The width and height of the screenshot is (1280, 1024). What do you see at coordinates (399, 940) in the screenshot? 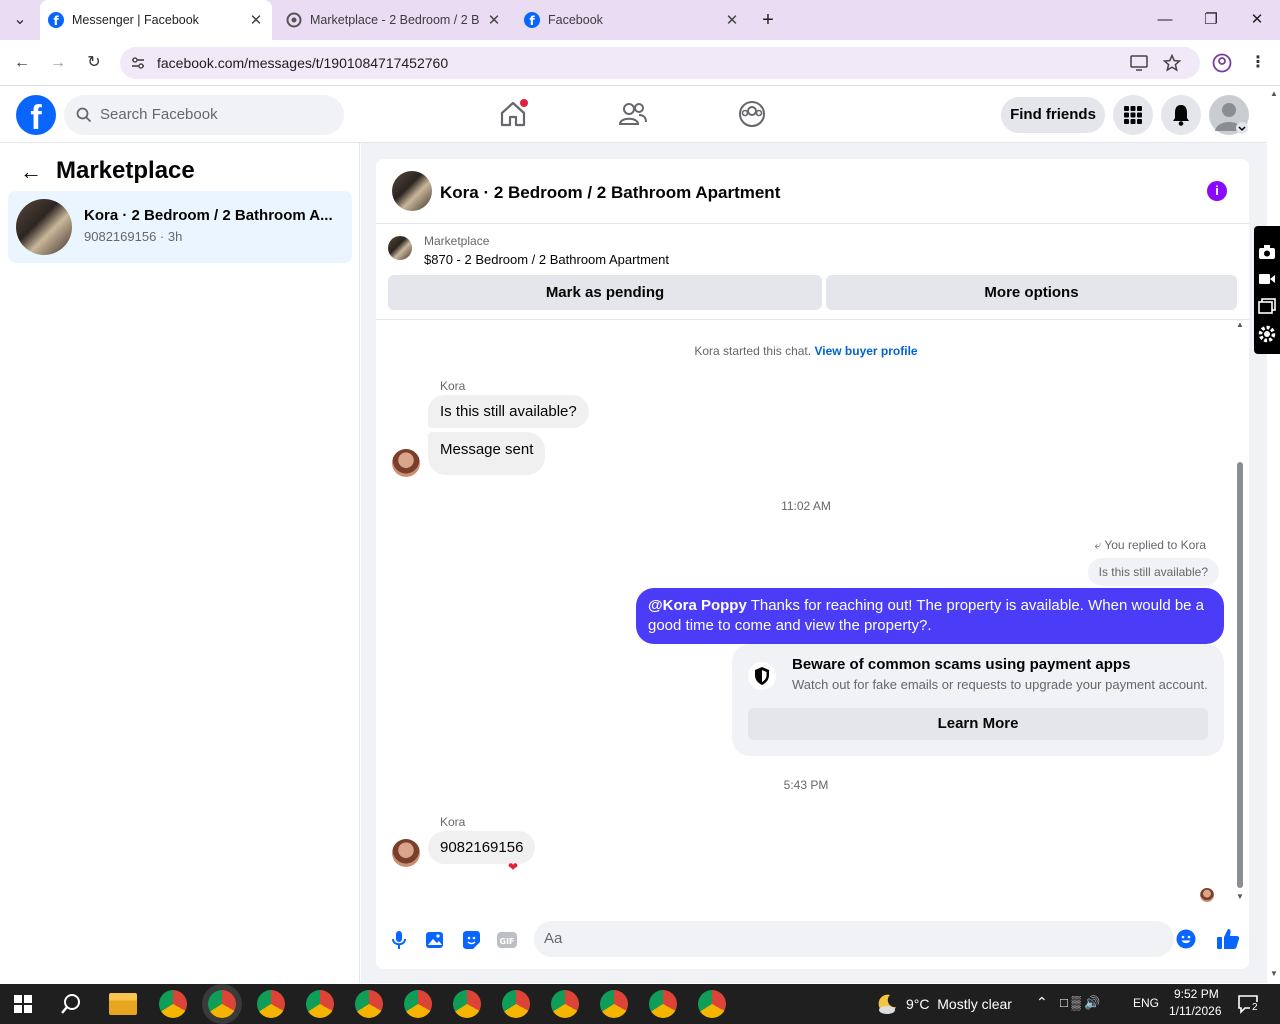
I see `microphone-icon` at bounding box center [399, 940].